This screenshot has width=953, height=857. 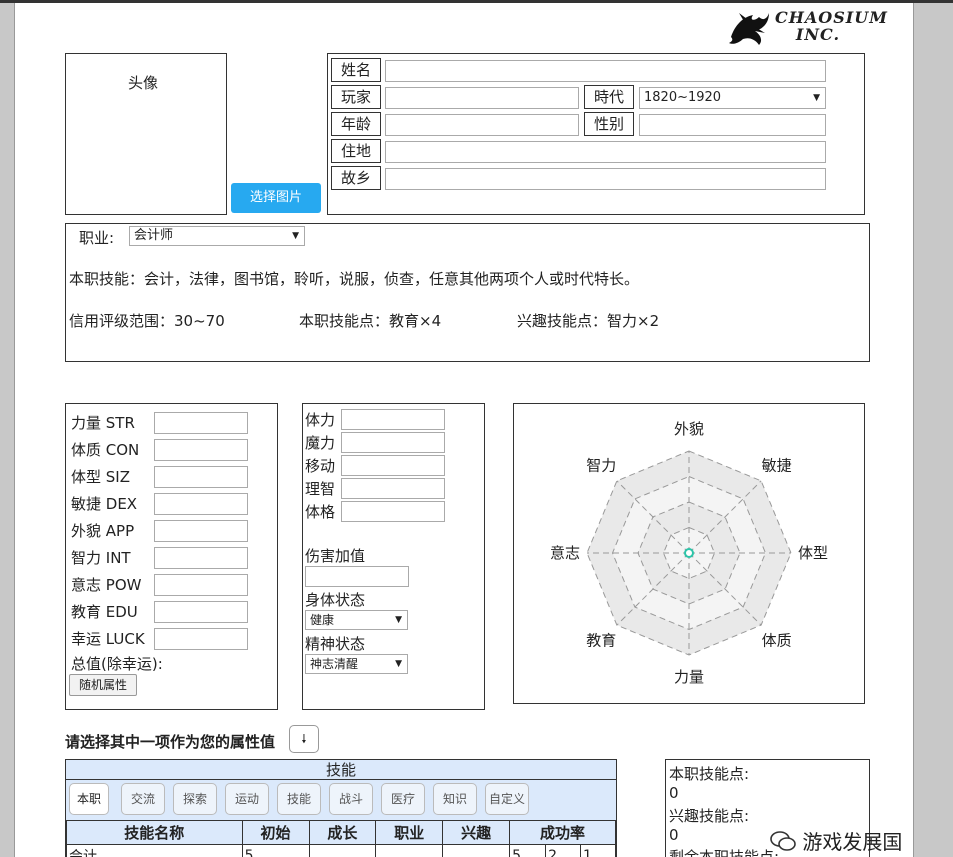 I want to click on attr-str-input, so click(x=201, y=423).